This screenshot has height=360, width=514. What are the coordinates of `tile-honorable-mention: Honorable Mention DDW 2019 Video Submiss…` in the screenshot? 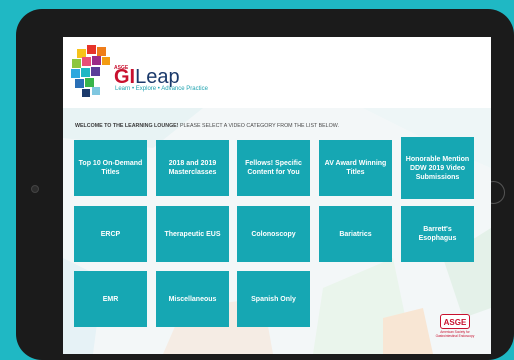 It's located at (437, 168).